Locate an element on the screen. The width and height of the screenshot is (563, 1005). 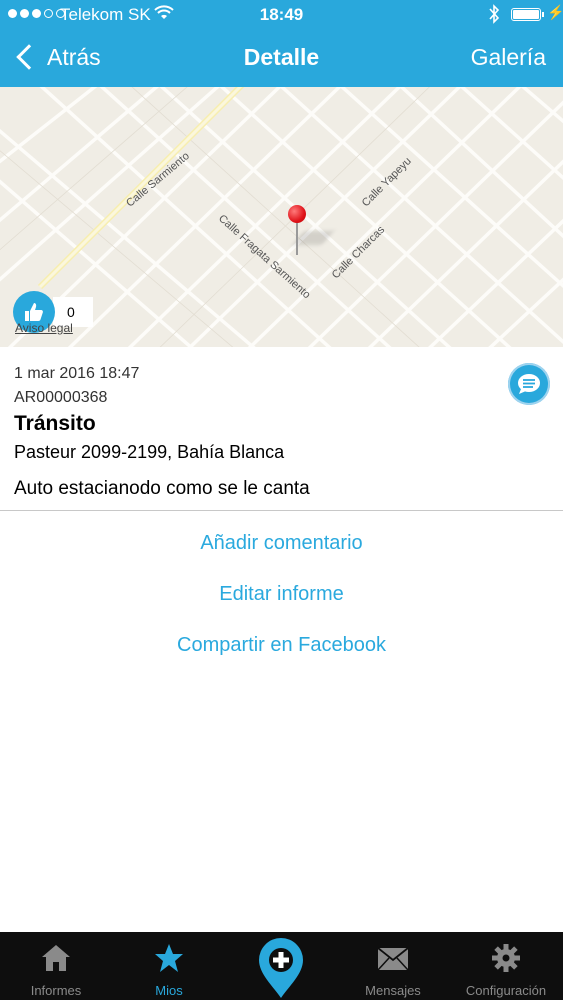
status-bar: Telekom SK 18:49 ⚡ is located at coordinates (281, 15).